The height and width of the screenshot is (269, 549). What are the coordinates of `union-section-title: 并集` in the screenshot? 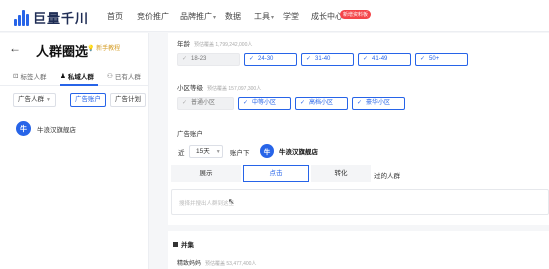 It's located at (183, 244).